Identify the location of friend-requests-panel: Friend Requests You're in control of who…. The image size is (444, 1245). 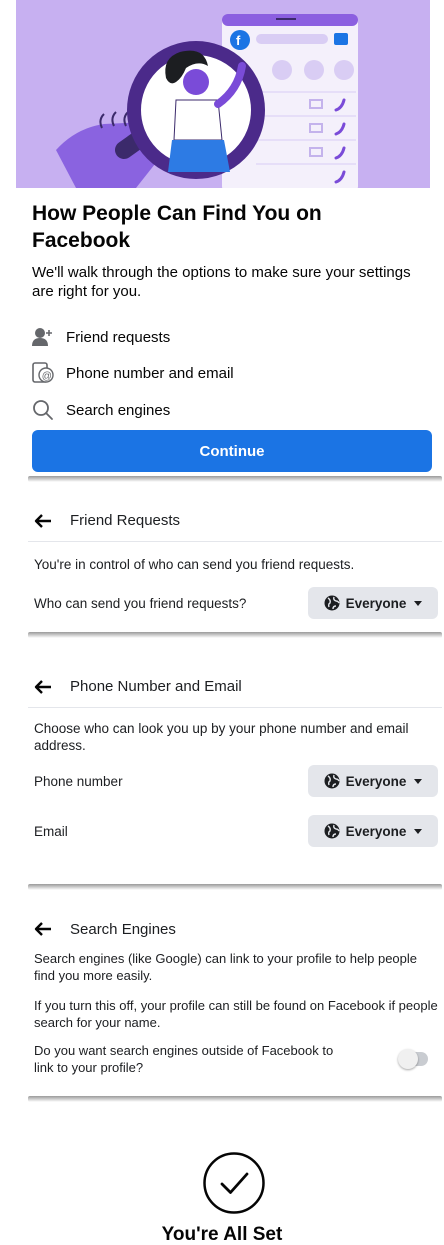
(235, 565).